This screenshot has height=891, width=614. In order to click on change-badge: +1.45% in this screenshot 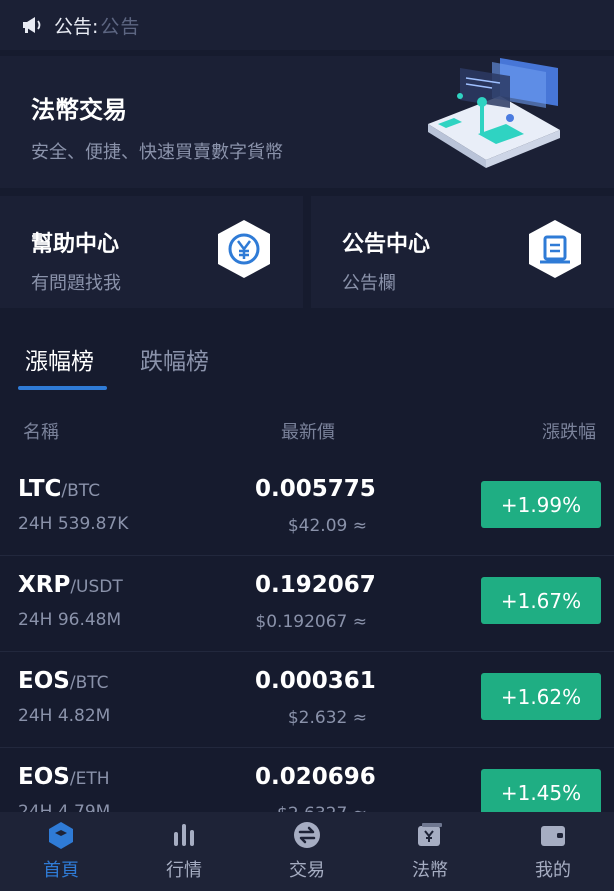, I will do `click(541, 790)`.